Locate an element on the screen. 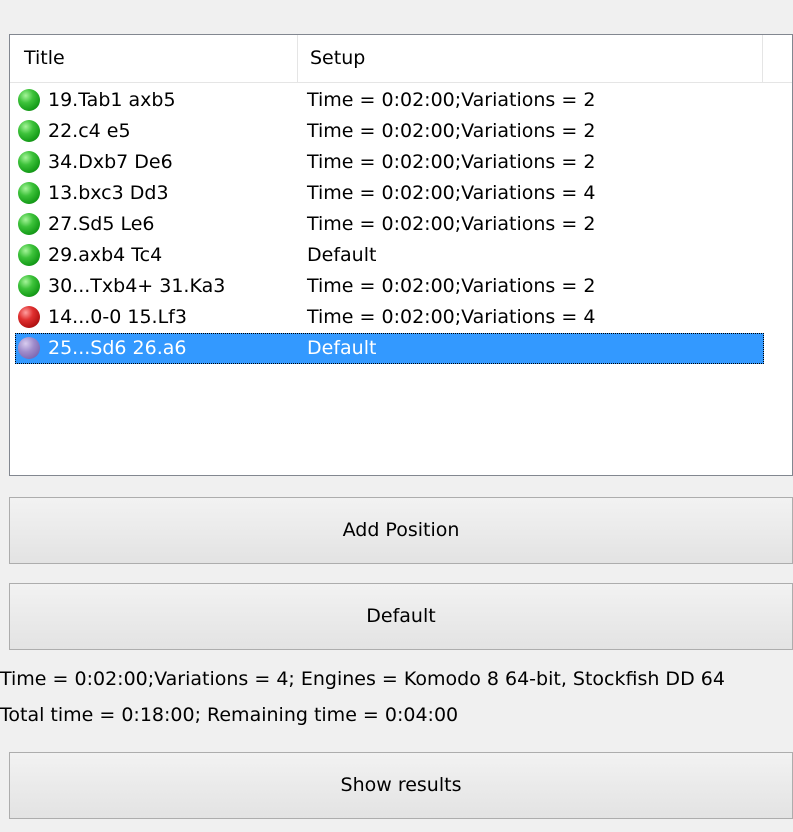 The width and height of the screenshot is (793, 832). row-title: 14...0-0 15.Lf3 is located at coordinates (117, 317).